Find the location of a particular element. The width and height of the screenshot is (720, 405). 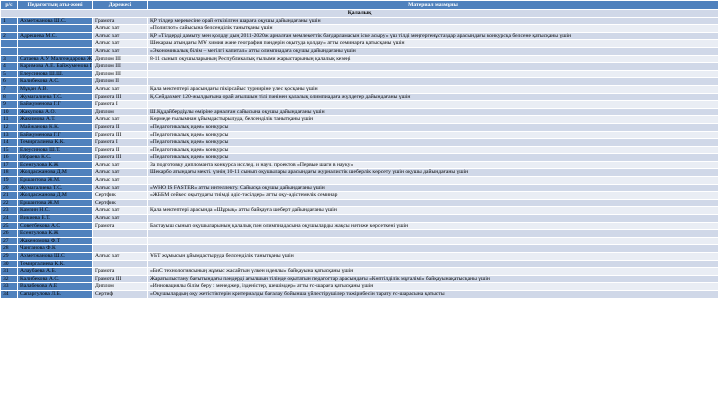

table-row: 9 Байжуменова Г.Г Грамота I is located at coordinates (359, 104).